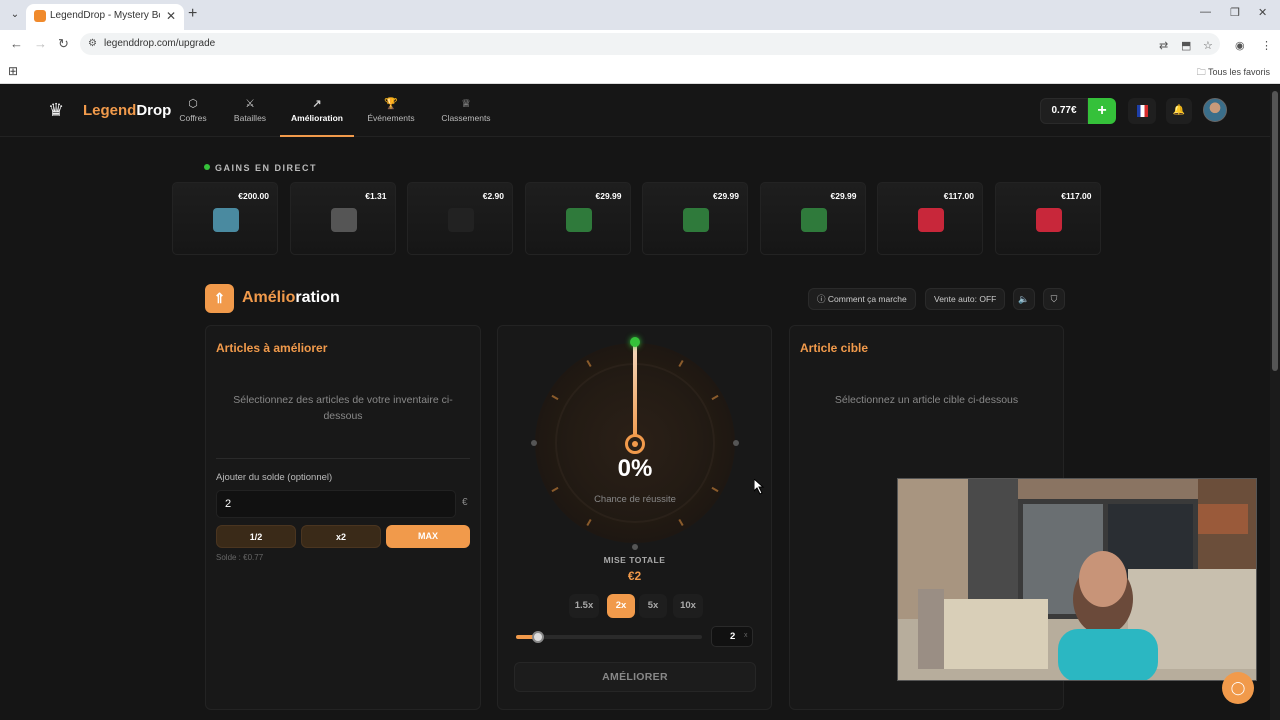 Image resolution: width=1280 pixels, height=720 pixels. What do you see at coordinates (538, 637) in the screenshot?
I see `slider-thumb` at bounding box center [538, 637].